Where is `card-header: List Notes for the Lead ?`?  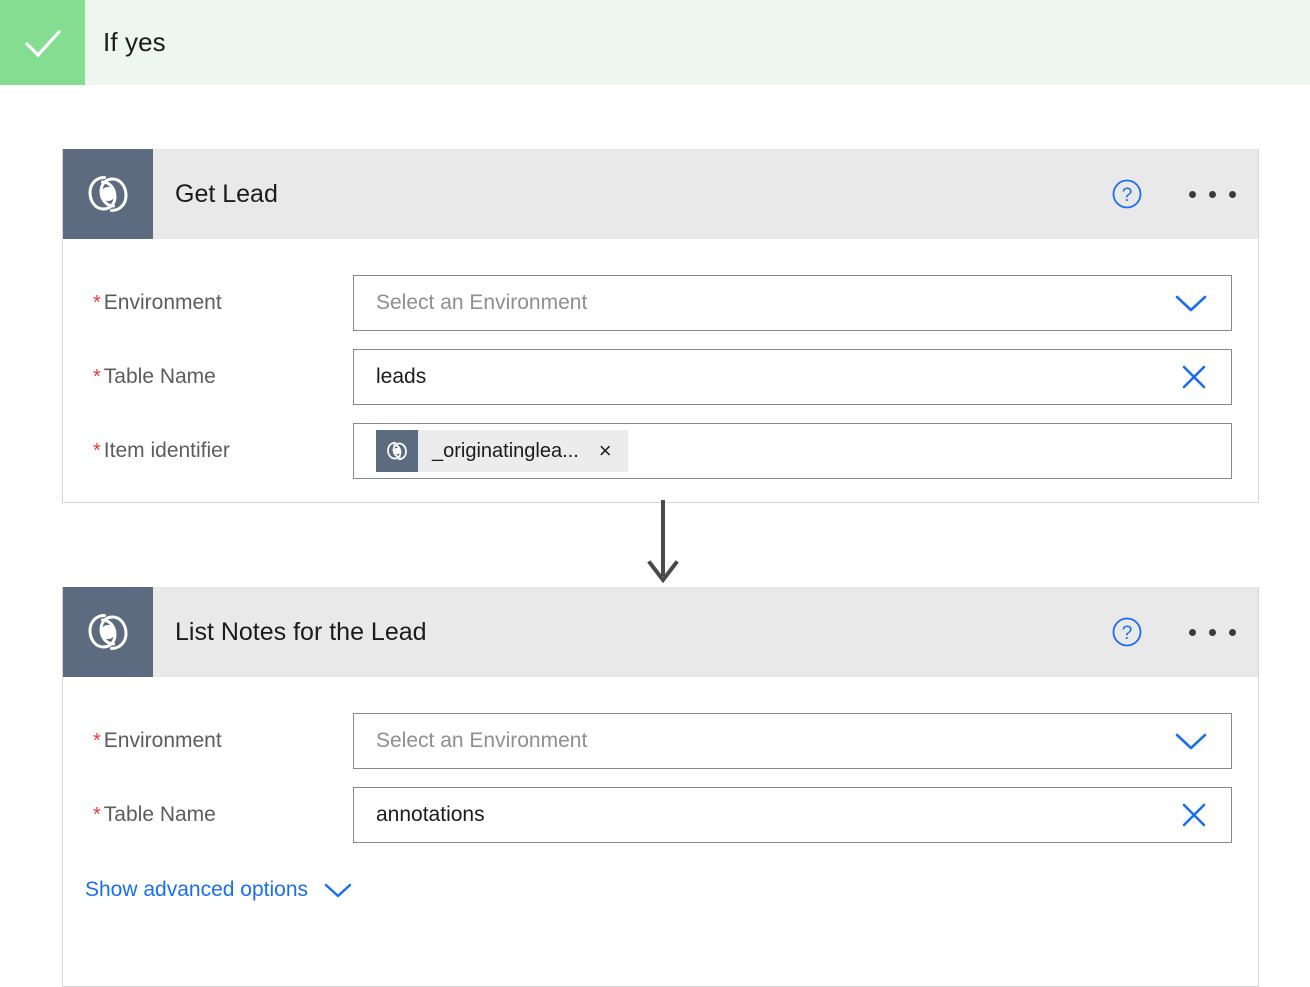
card-header: List Notes for the Lead ? is located at coordinates (660, 632).